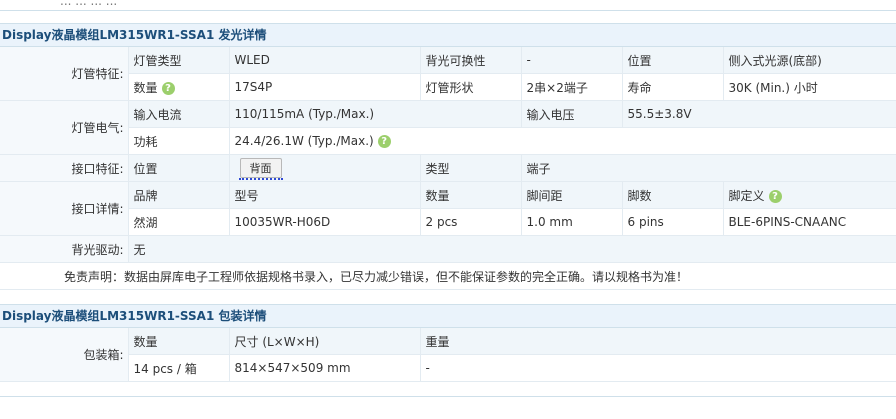 The height and width of the screenshot is (419, 896). I want to click on column-header: 品牌, so click(178, 195).